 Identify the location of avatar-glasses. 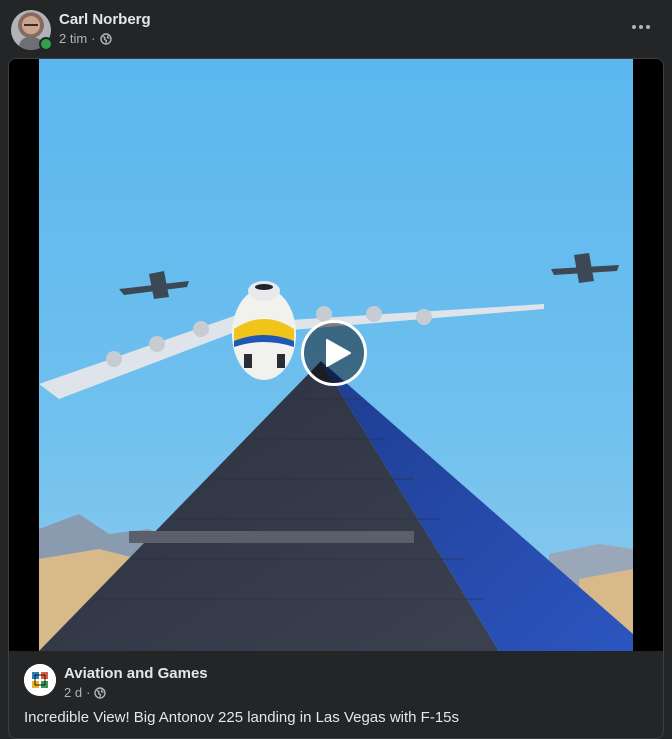
(31, 27).